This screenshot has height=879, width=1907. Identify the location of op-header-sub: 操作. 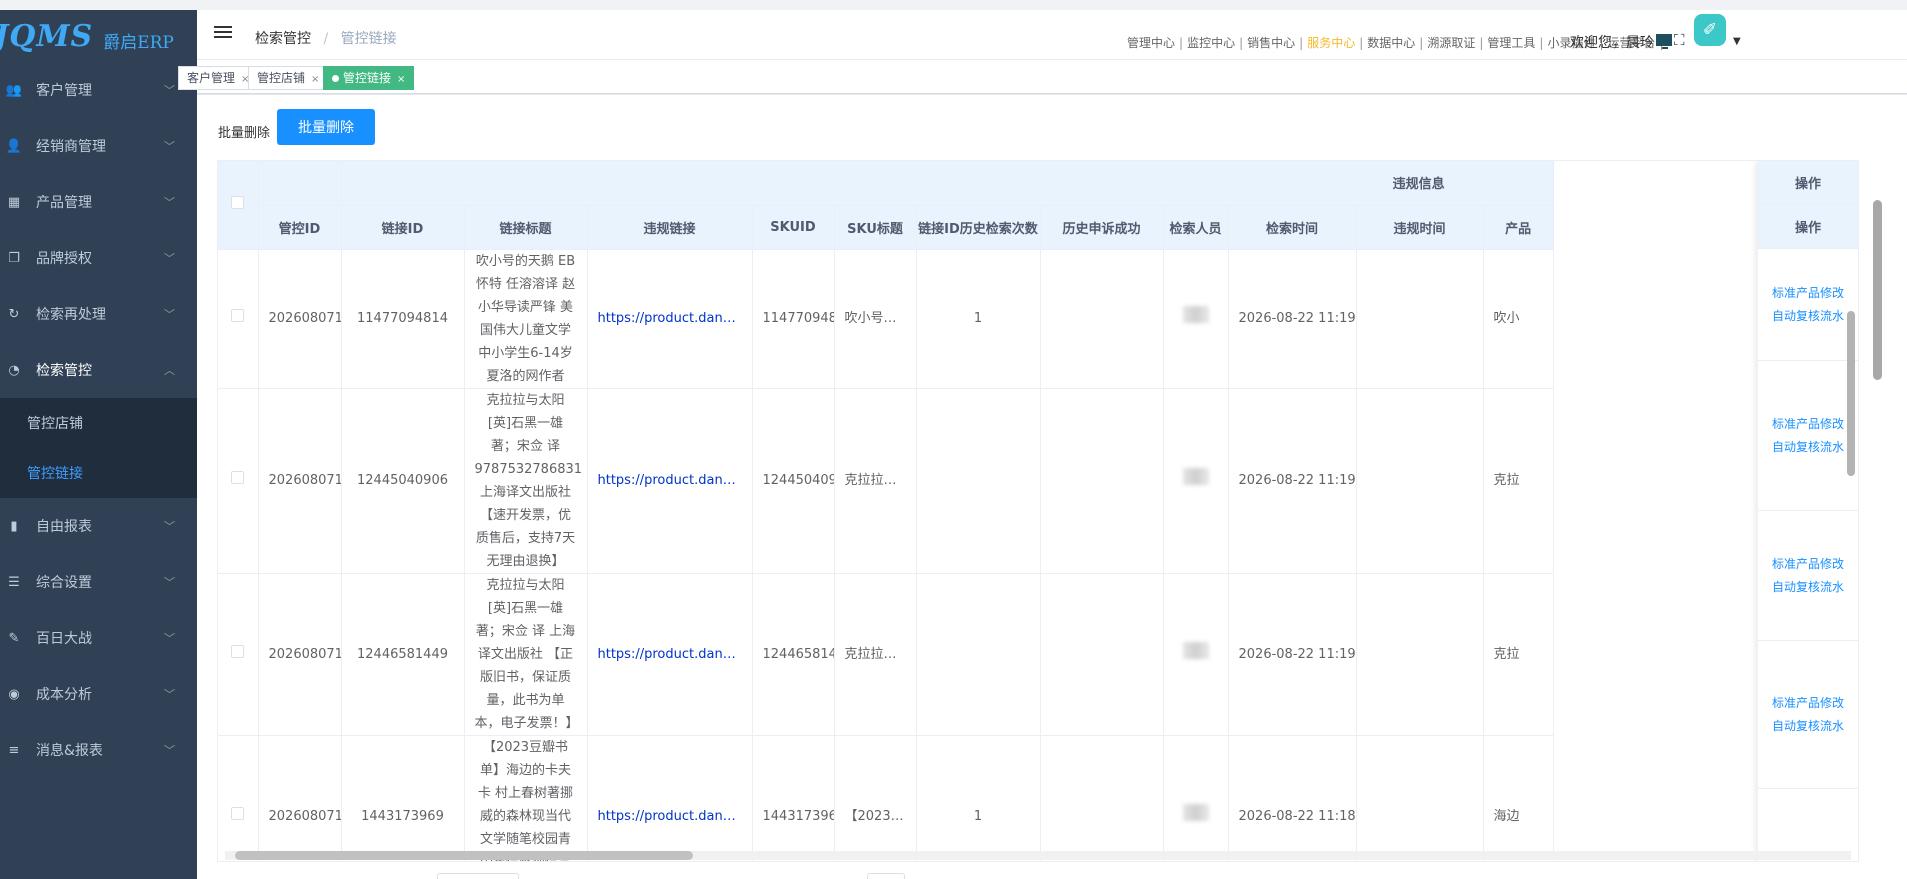
(1808, 227).